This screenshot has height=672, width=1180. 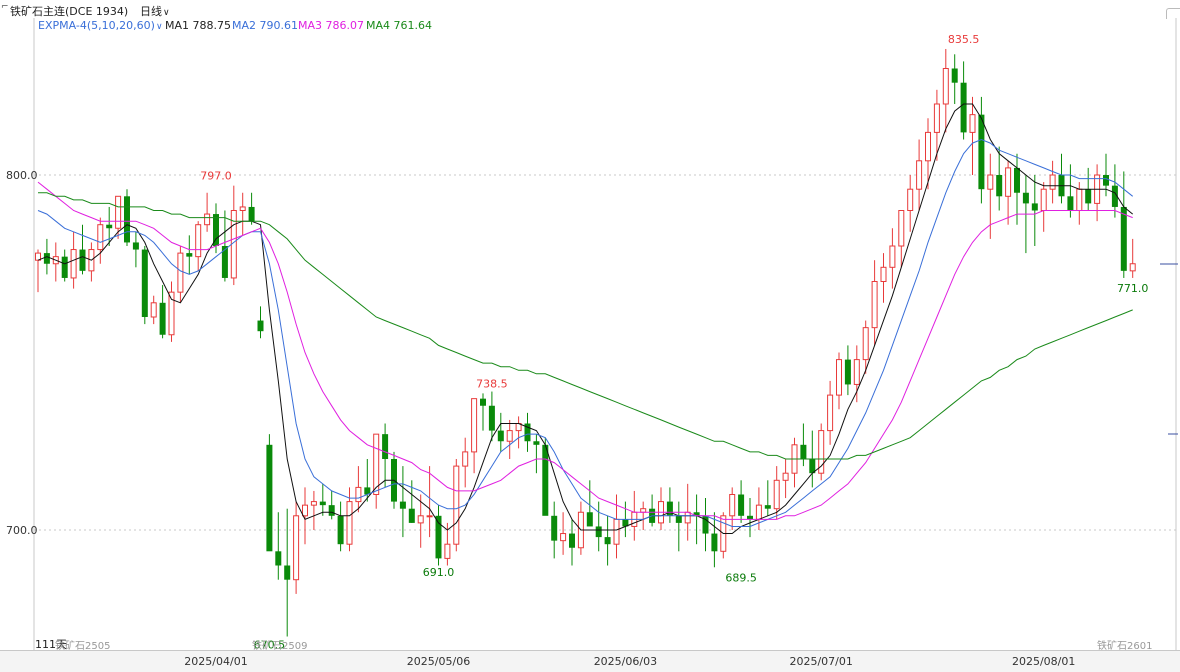 What do you see at coordinates (177, 25) in the screenshot?
I see `ma1-legend-label: MA1` at bounding box center [177, 25].